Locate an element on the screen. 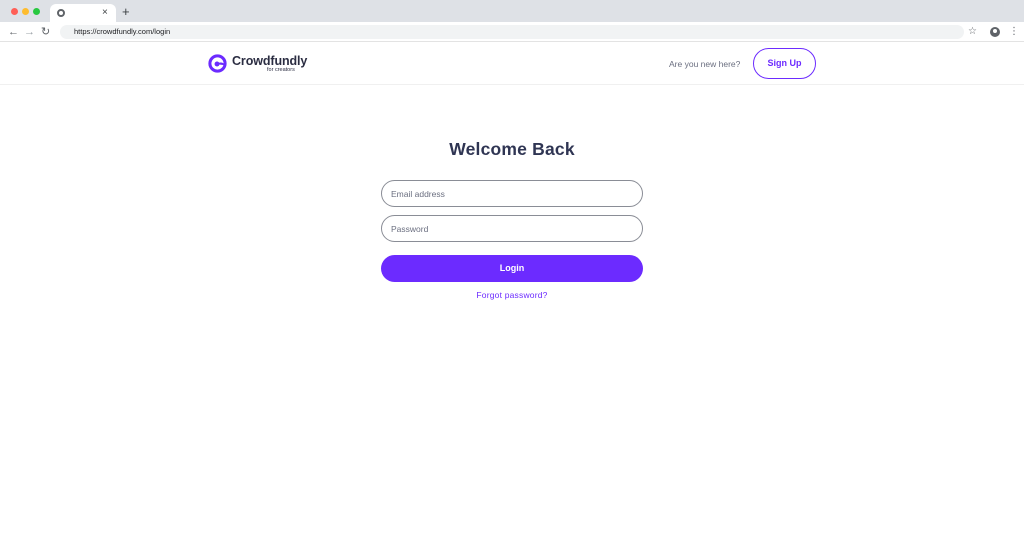  address-bar-url: https://crowdfundly.com/login is located at coordinates (122, 32).